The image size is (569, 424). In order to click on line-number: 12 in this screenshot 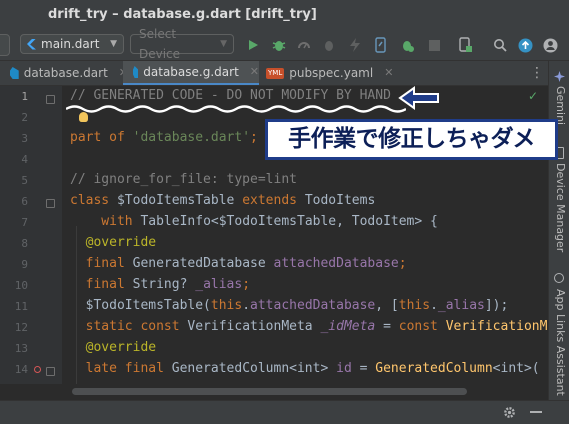, I will do `click(21, 327)`.